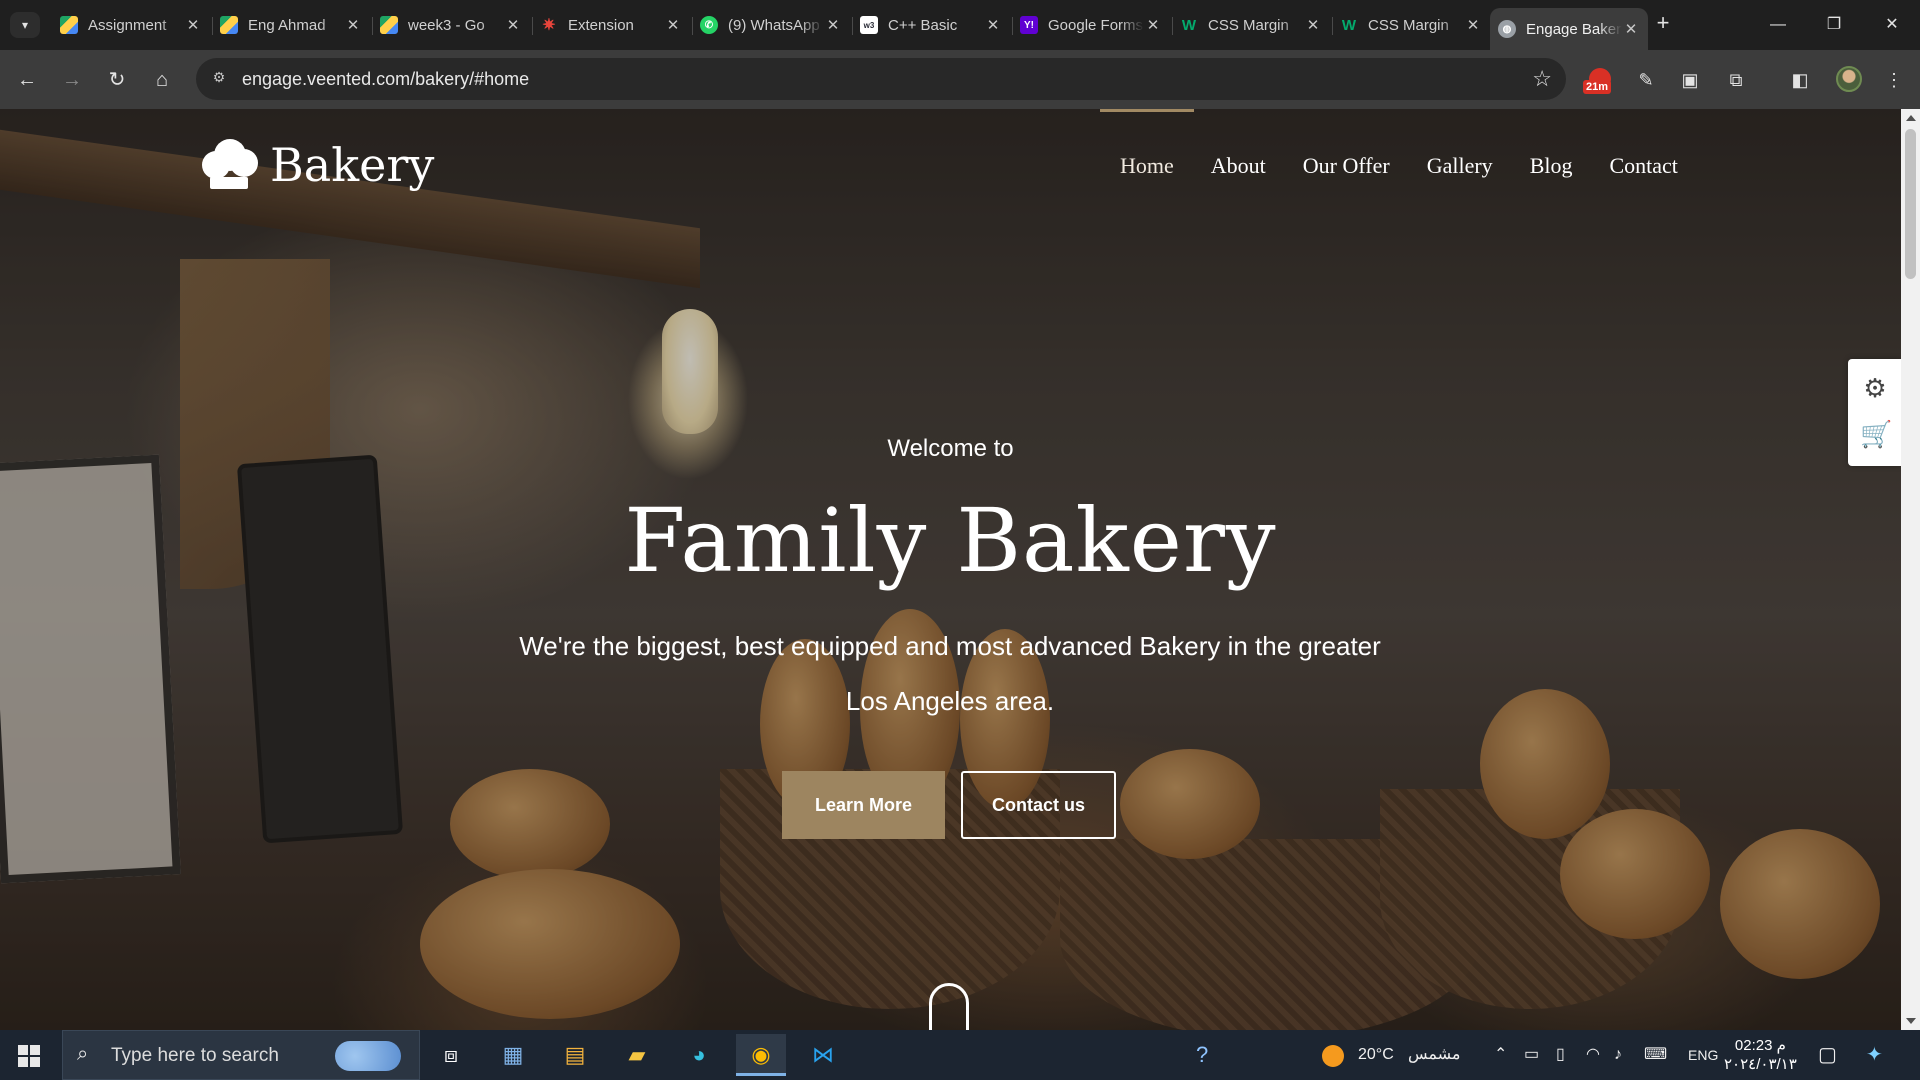 The width and height of the screenshot is (1920, 1080). I want to click on tab-whatsapp: ✆ (9) WhatsApp ✕, so click(771, 25).